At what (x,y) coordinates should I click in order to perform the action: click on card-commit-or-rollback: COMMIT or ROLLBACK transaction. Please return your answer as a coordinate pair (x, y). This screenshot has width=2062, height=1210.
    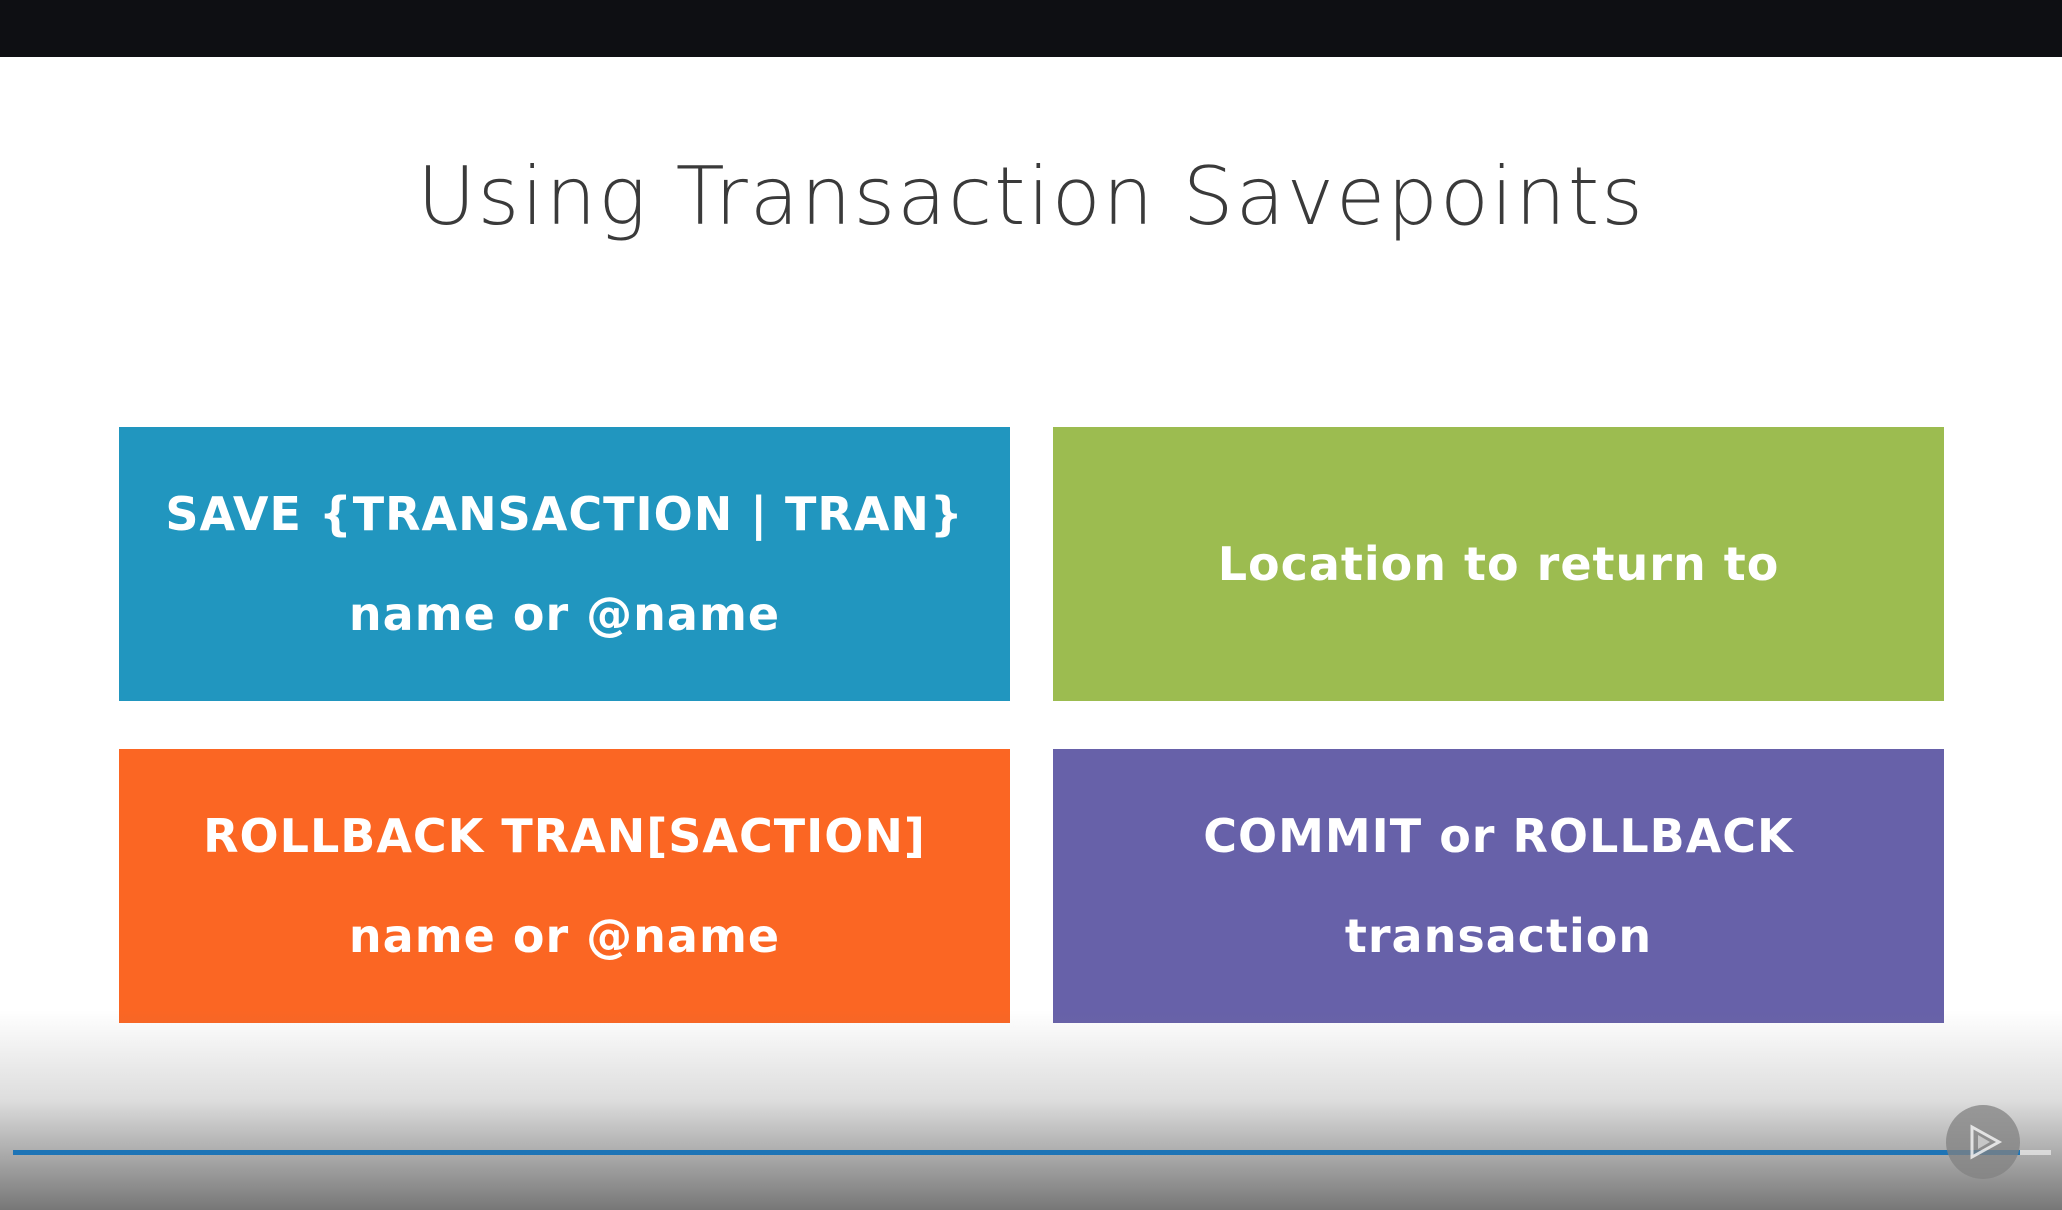
    Looking at the image, I should click on (1498, 886).